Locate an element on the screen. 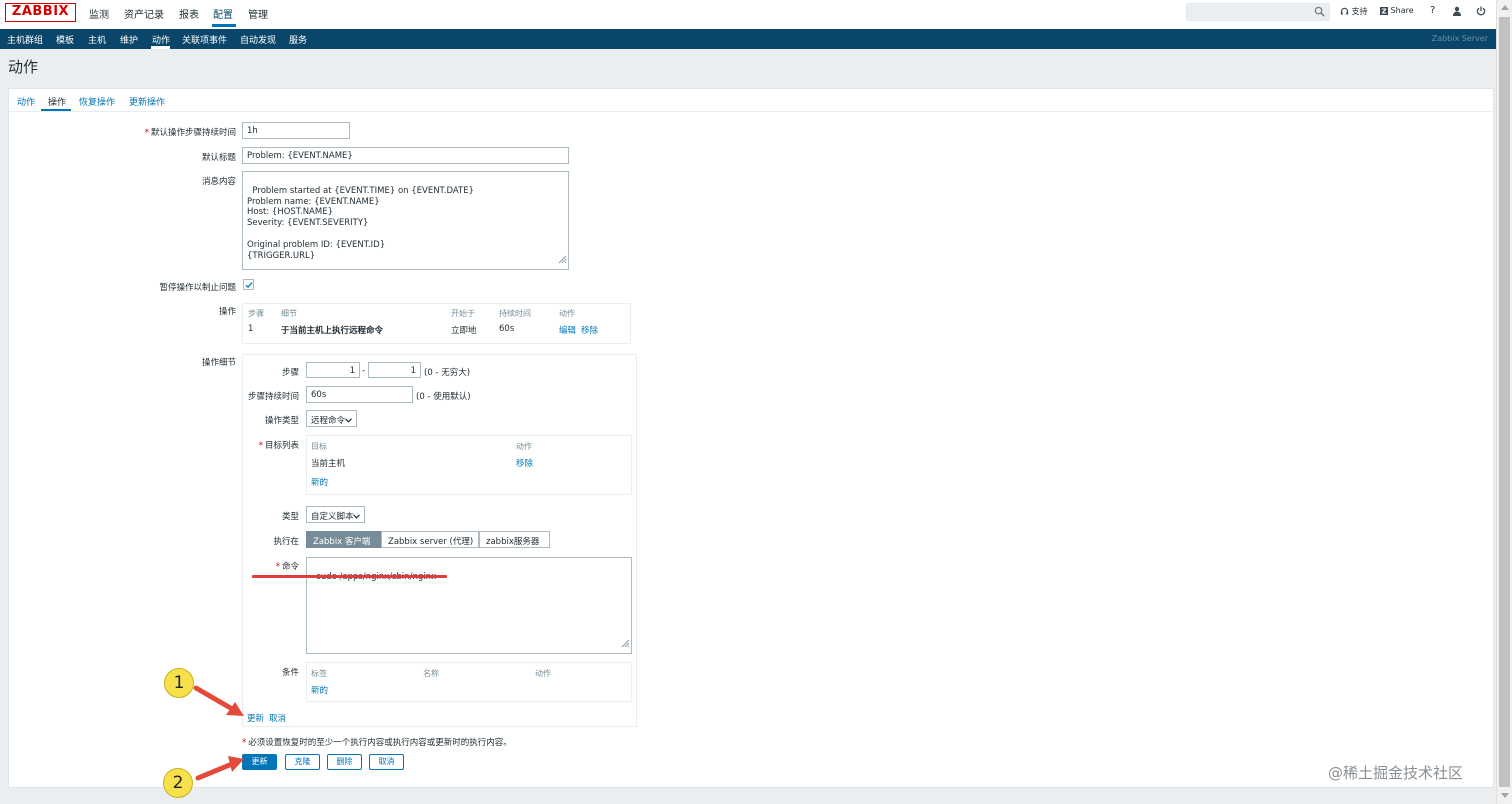 The height and width of the screenshot is (804, 1512). delete-button: 删除 is located at coordinates (344, 762).